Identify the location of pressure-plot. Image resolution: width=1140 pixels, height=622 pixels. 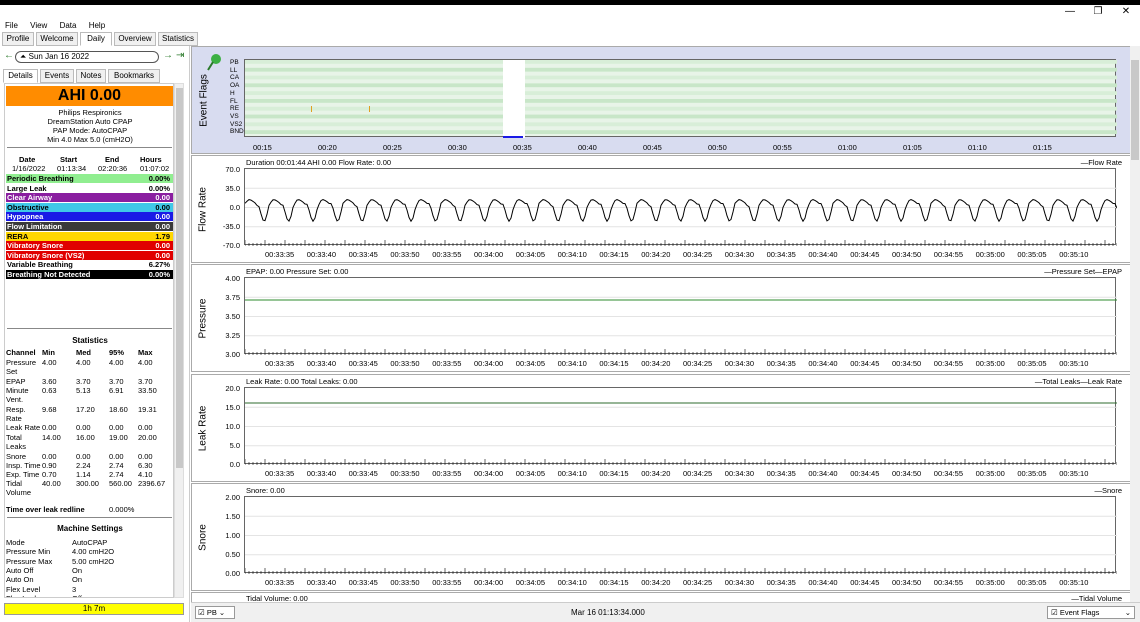
(683, 316).